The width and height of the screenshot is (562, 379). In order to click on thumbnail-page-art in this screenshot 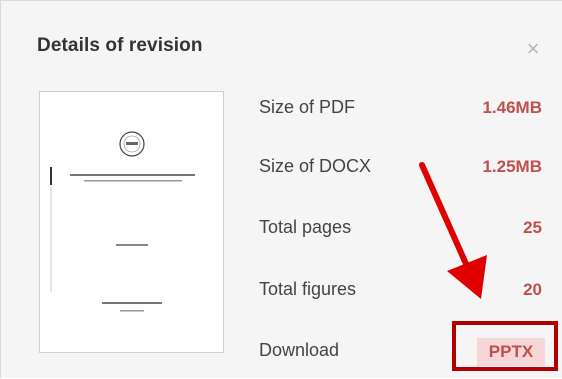, I will do `click(122, 221)`.